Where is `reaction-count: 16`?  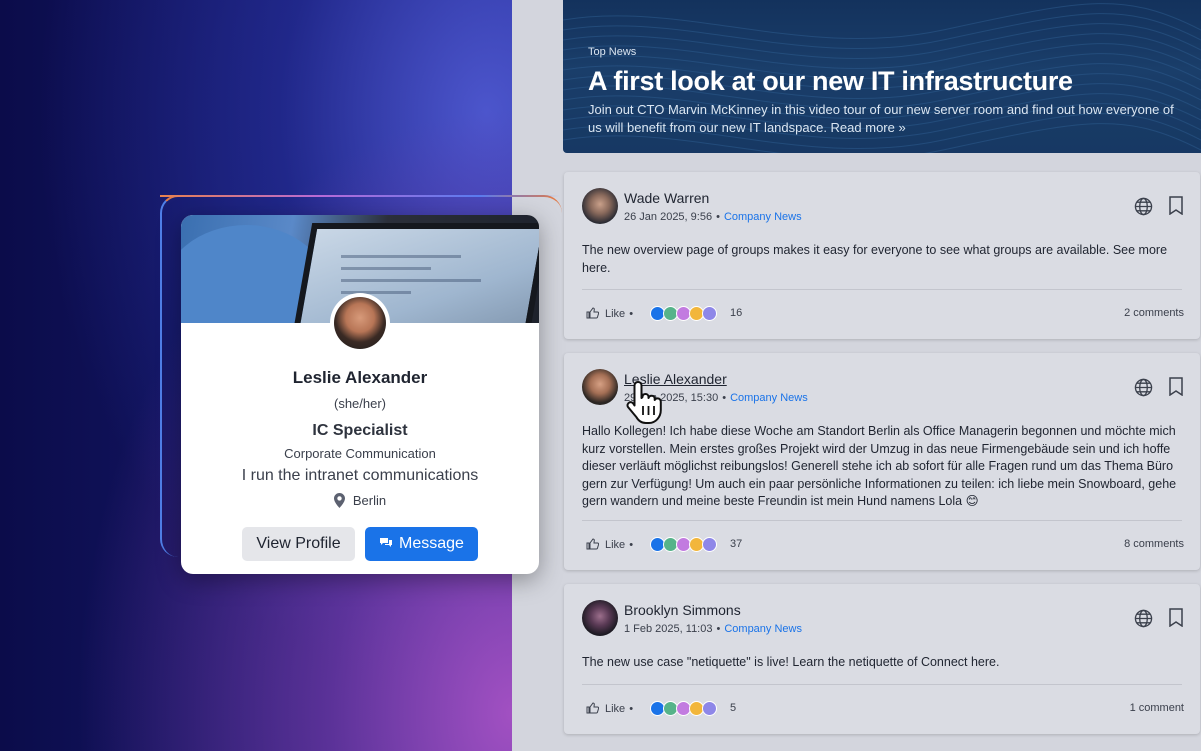
reaction-count: 16 is located at coordinates (736, 313).